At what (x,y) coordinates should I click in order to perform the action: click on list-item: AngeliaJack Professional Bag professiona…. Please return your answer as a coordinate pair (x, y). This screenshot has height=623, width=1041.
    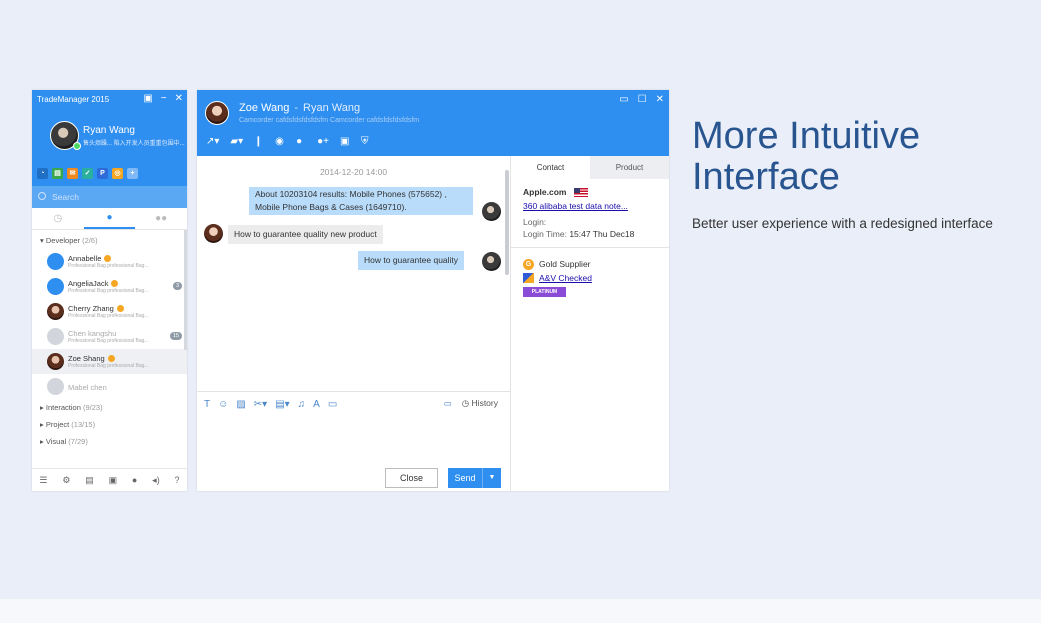
    Looking at the image, I should click on (109, 286).